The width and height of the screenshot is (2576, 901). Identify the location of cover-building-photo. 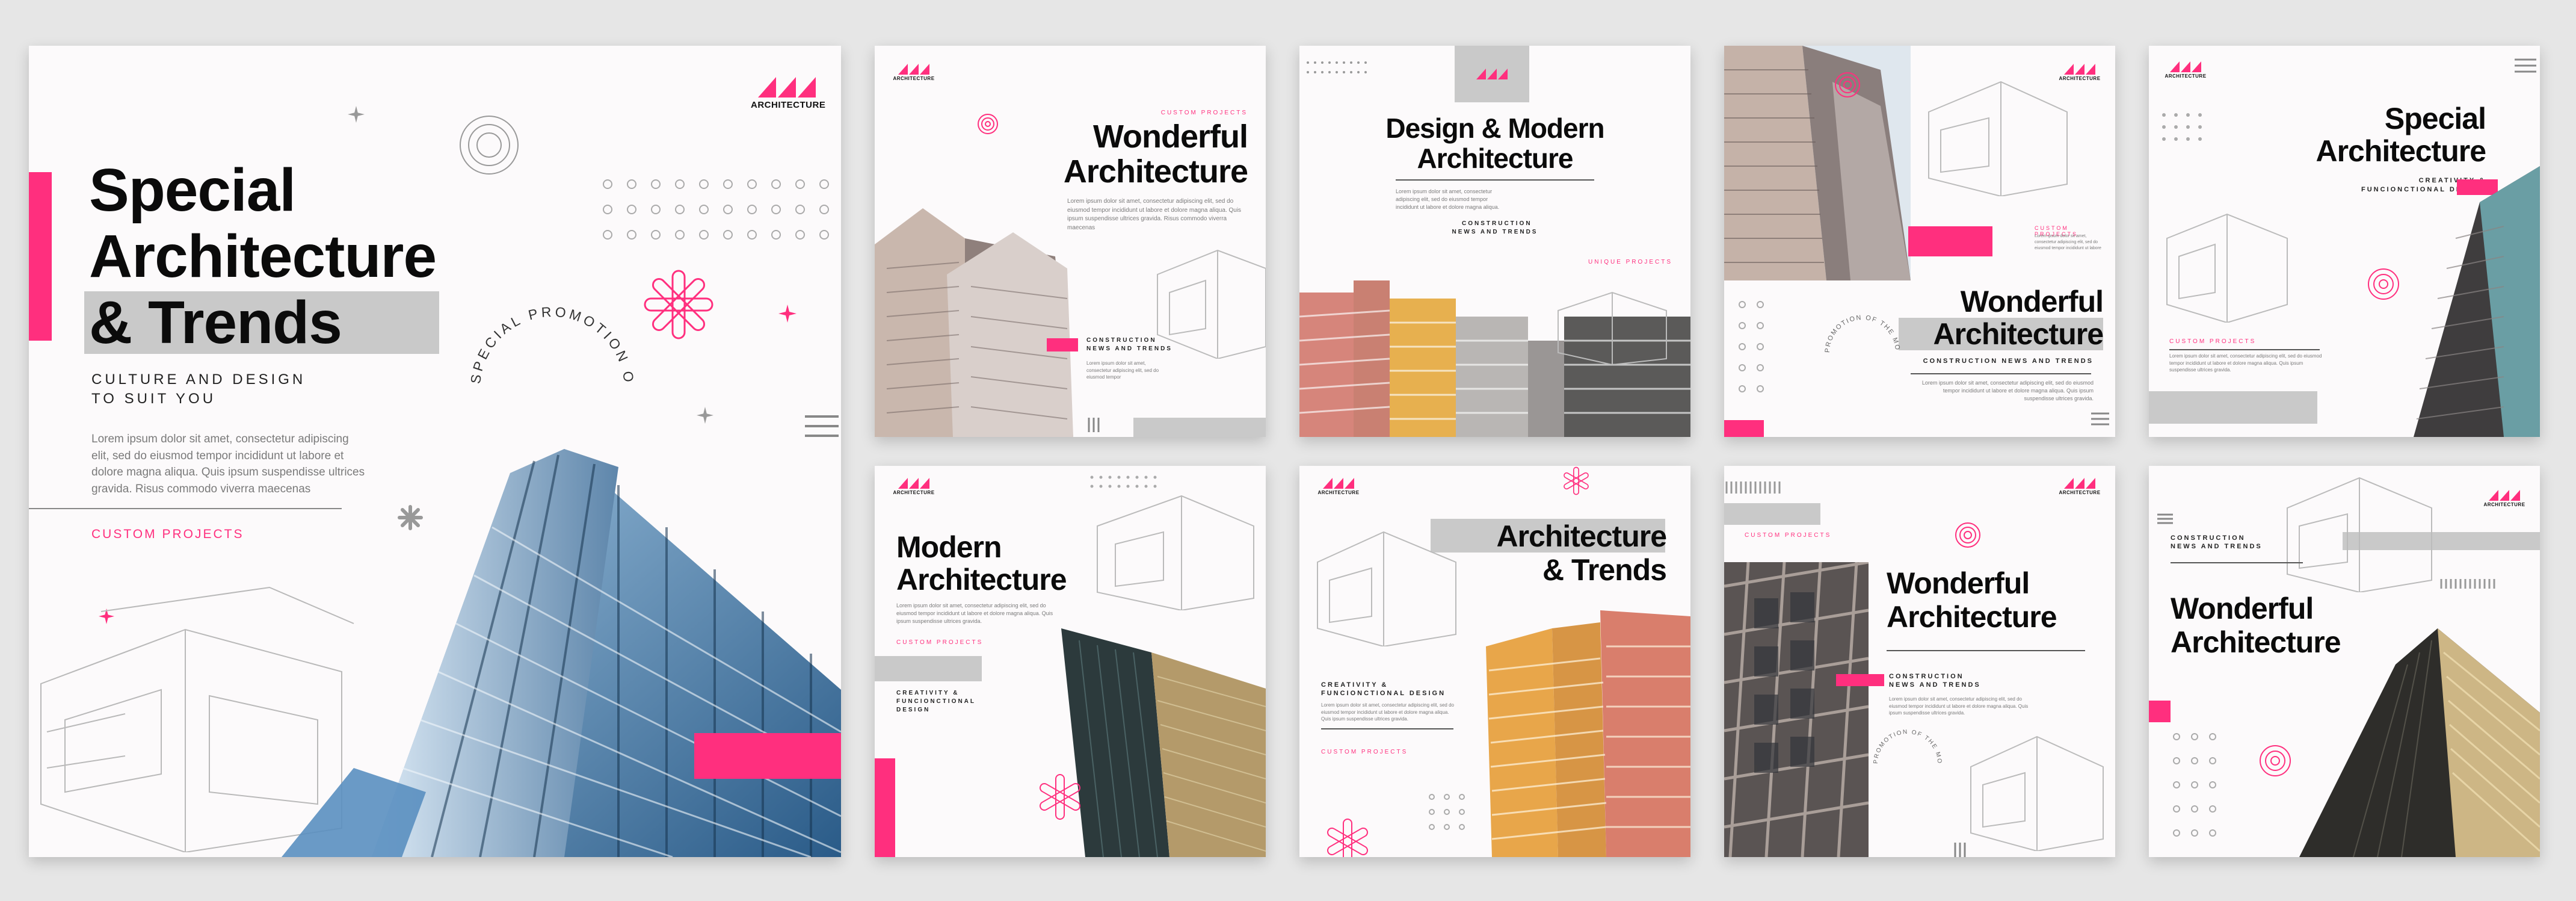
(561, 632).